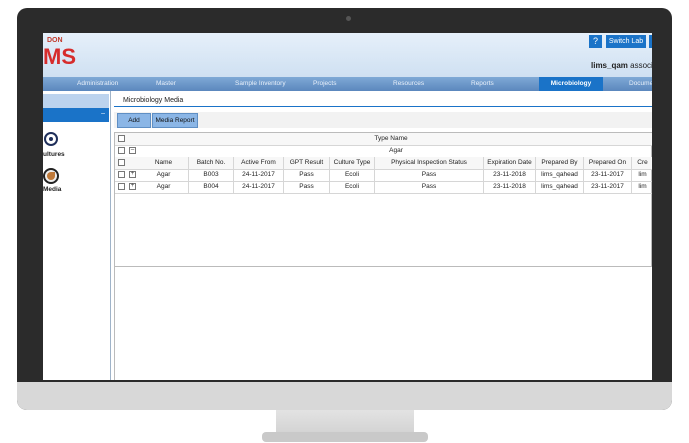 Image resolution: width=689 pixels, height=443 pixels. Describe the element at coordinates (51, 176) in the screenshot. I see `media-icon` at that location.